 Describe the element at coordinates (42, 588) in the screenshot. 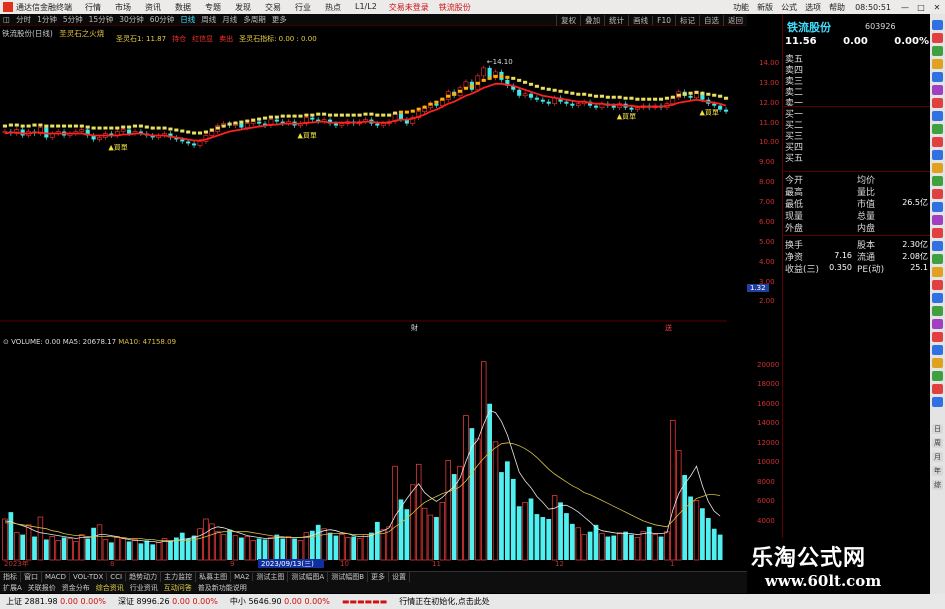

I see `extension-tab: 关联报价` at that location.